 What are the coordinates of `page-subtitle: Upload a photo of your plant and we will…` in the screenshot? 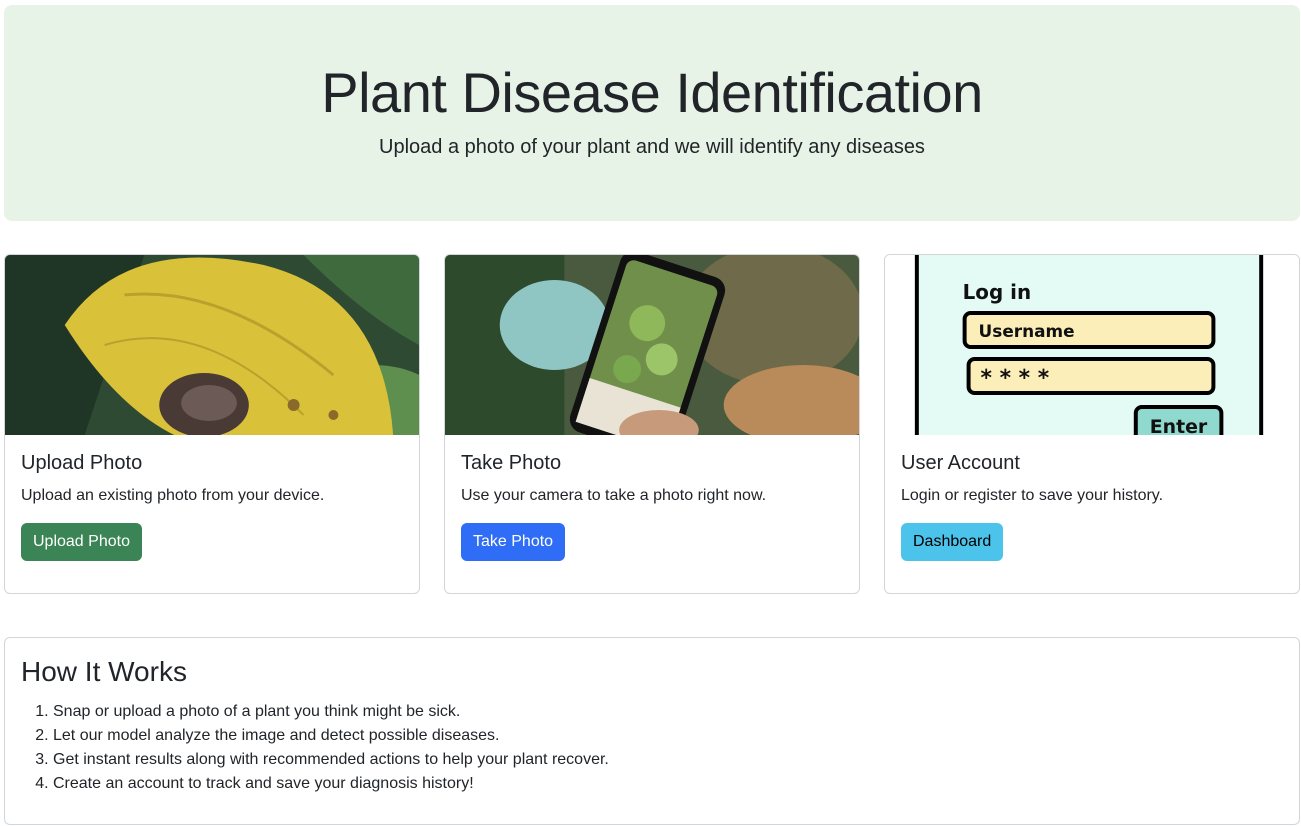 It's located at (652, 147).